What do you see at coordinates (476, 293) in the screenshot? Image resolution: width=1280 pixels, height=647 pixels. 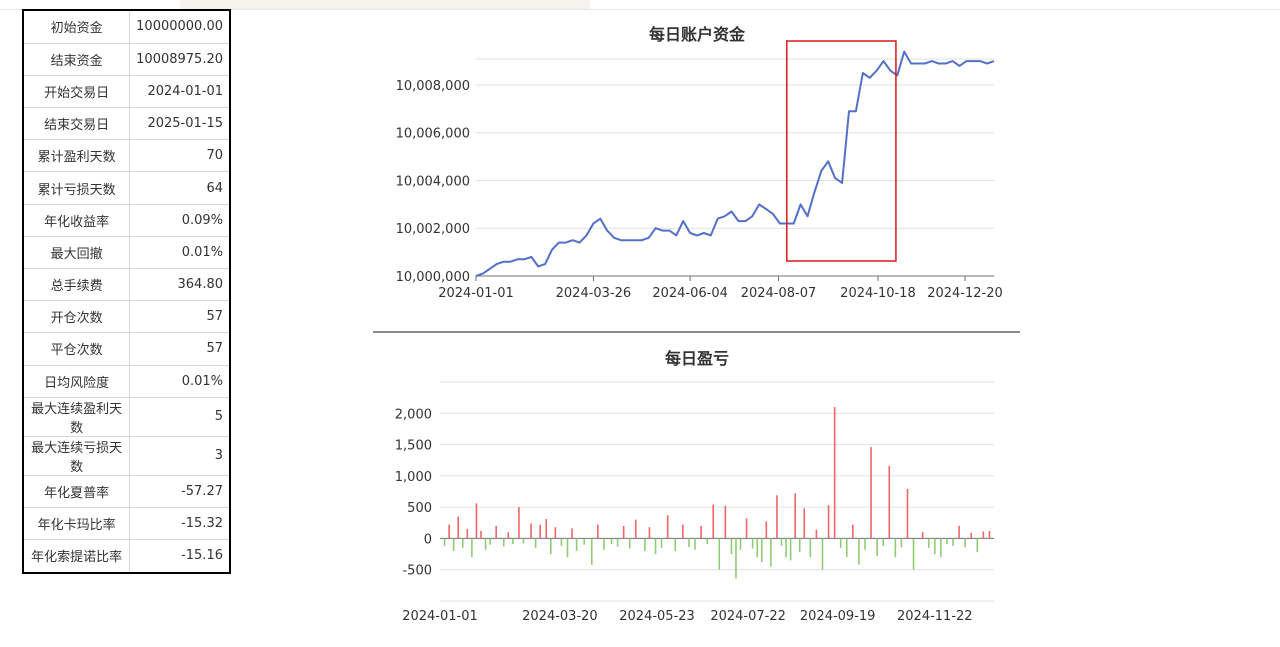 I see `balance-x-tick-label: 2024-01-01` at bounding box center [476, 293].